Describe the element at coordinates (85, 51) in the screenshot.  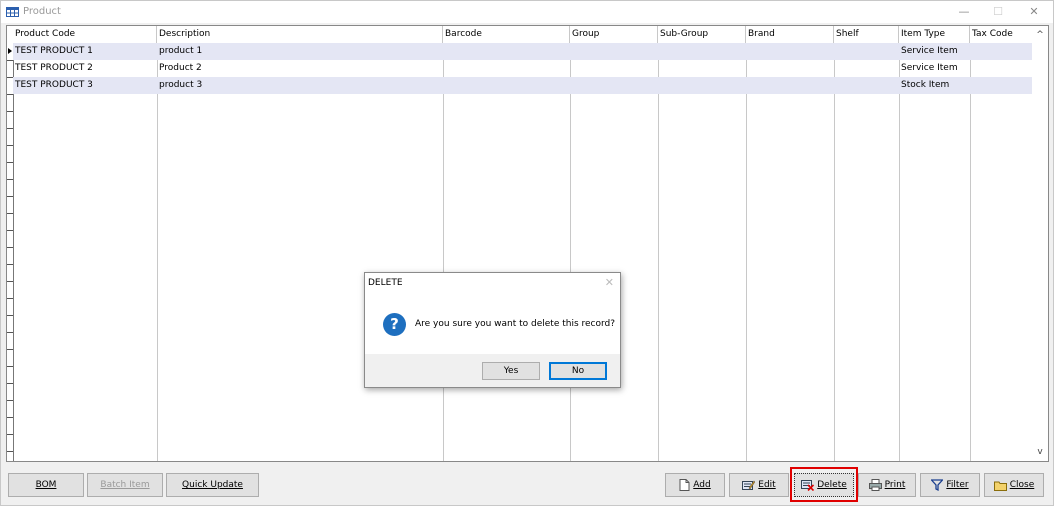
I see `cell-product-code: TEST PRODUCT 1` at that location.